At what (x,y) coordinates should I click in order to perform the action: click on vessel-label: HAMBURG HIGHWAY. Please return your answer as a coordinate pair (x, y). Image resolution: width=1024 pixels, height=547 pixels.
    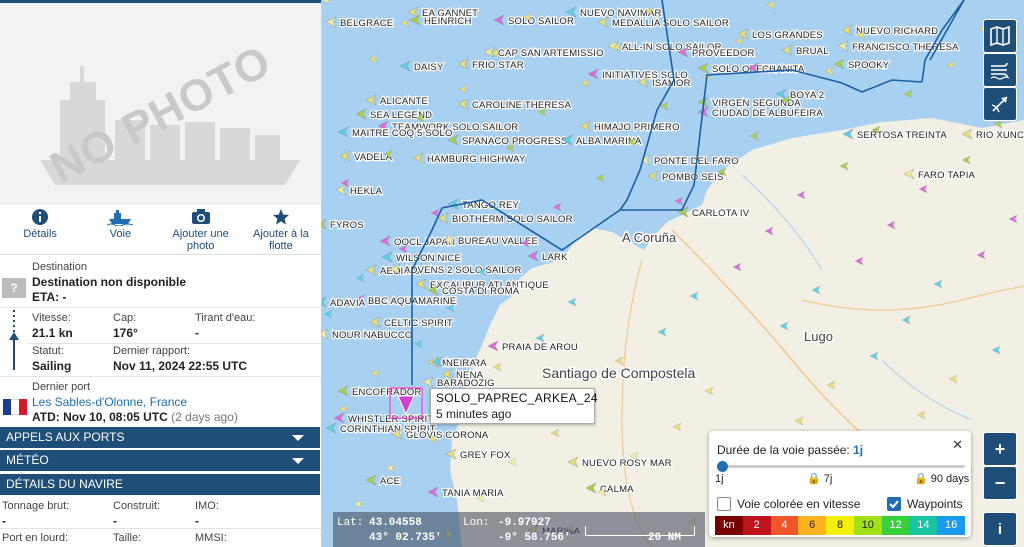
    Looking at the image, I should click on (476, 159).